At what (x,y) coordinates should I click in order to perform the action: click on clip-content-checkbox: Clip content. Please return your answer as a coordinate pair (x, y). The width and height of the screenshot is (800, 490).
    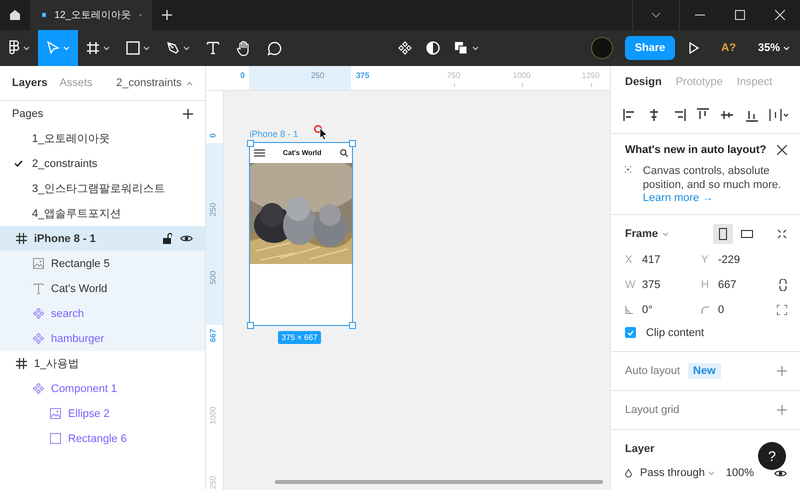
    Looking at the image, I should click on (706, 332).